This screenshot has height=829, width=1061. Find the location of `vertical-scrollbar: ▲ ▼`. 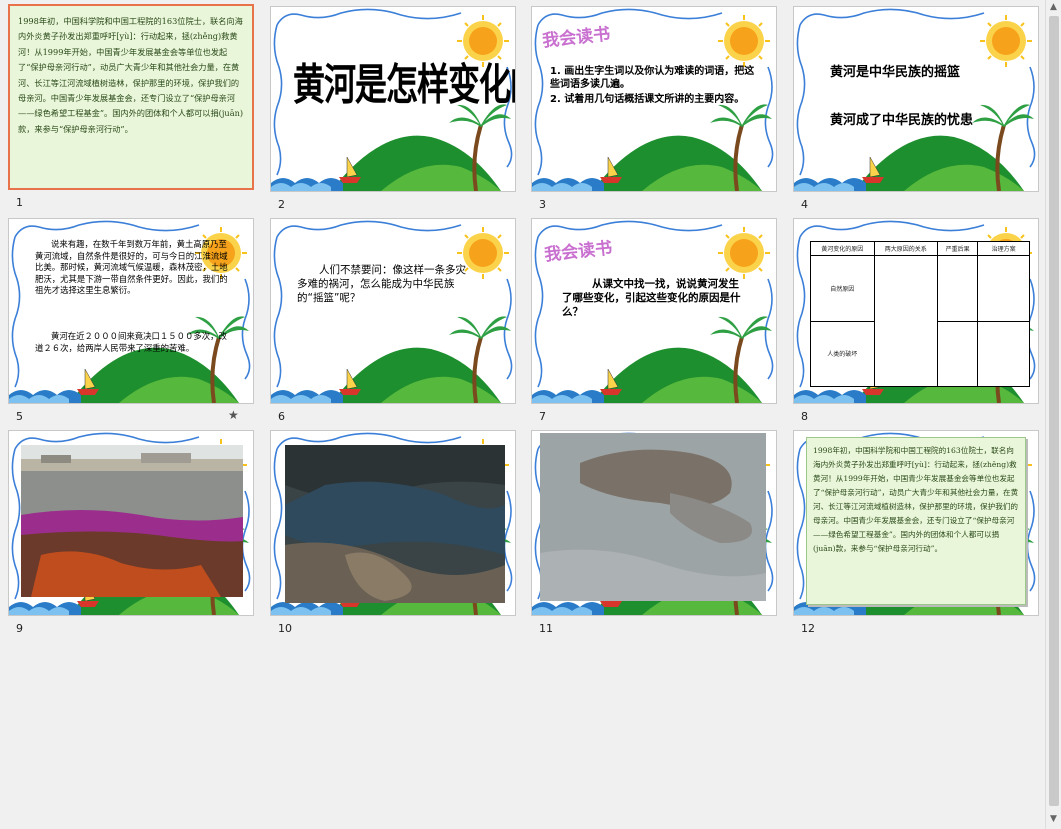

vertical-scrollbar: ▲ ▼ is located at coordinates (1053, 414).